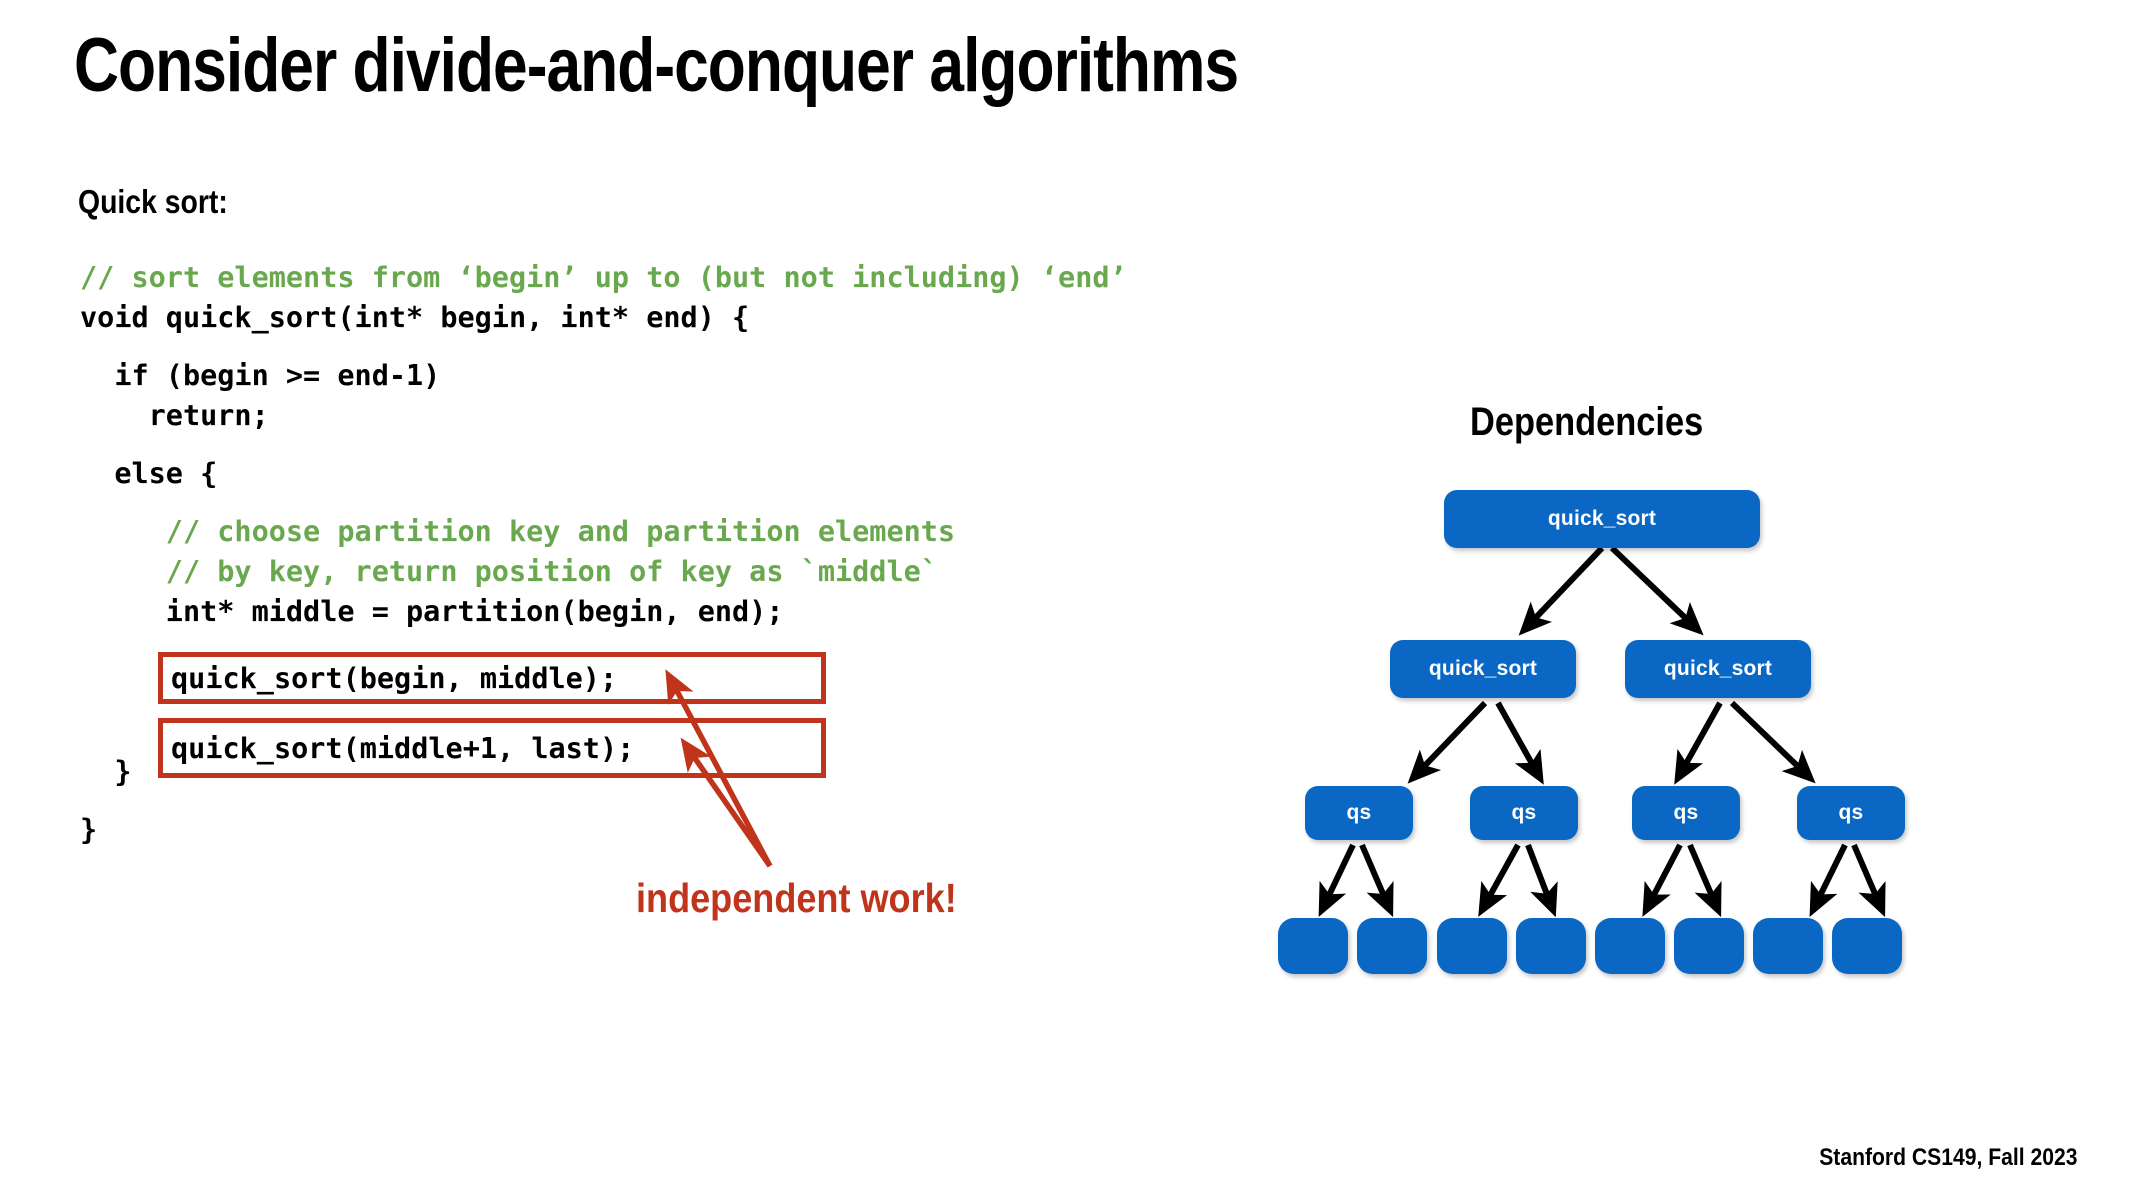 This screenshot has width=2133, height=1200. Describe the element at coordinates (656, 65) in the screenshot. I see `page-title: Consider divide-and-conquer algorithms` at that location.